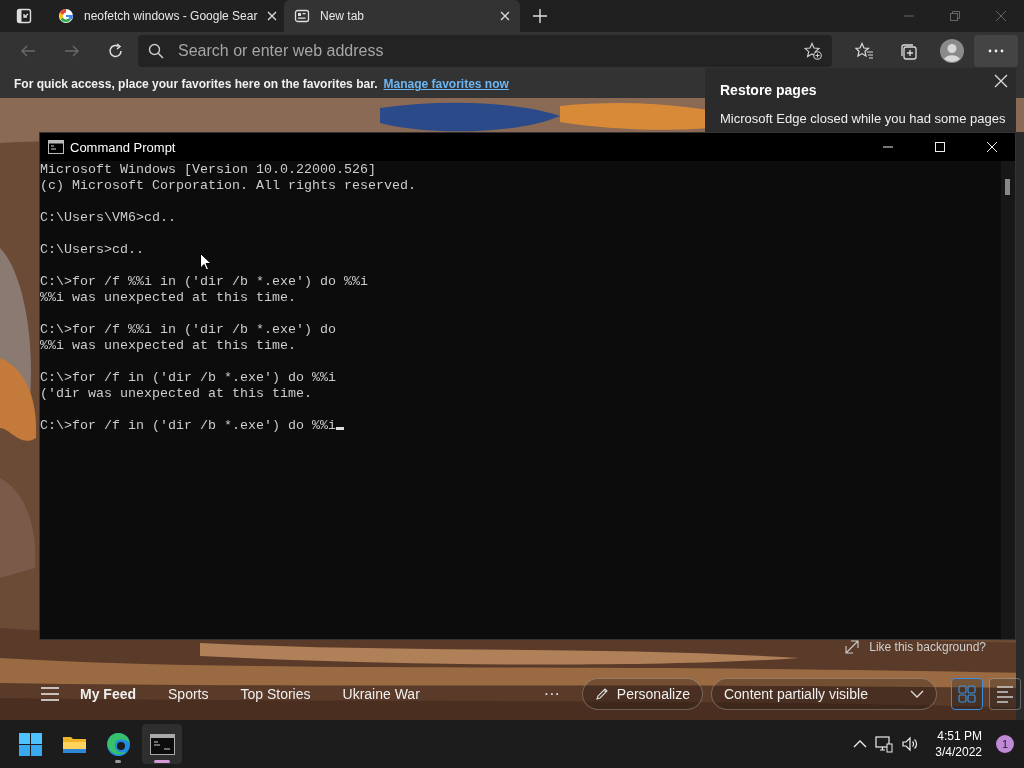 Image resolution: width=1024 pixels, height=768 pixels. Describe the element at coordinates (275, 694) in the screenshot. I see `feed-tab: Top Stories` at that location.